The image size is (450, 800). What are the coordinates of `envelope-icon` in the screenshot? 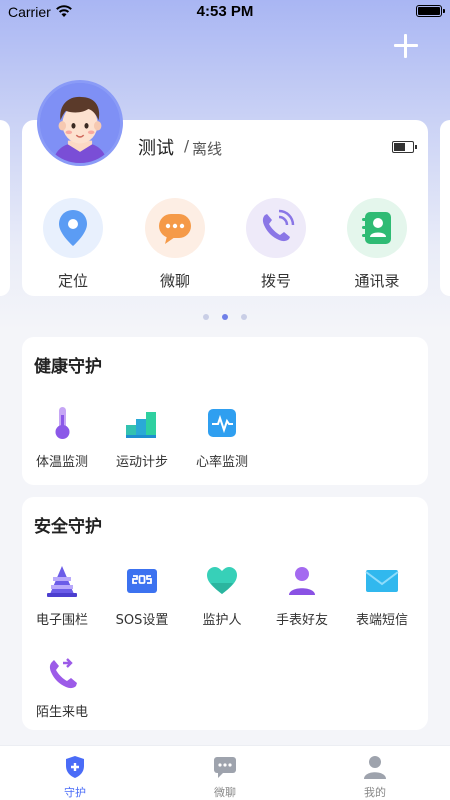 It's located at (382, 581).